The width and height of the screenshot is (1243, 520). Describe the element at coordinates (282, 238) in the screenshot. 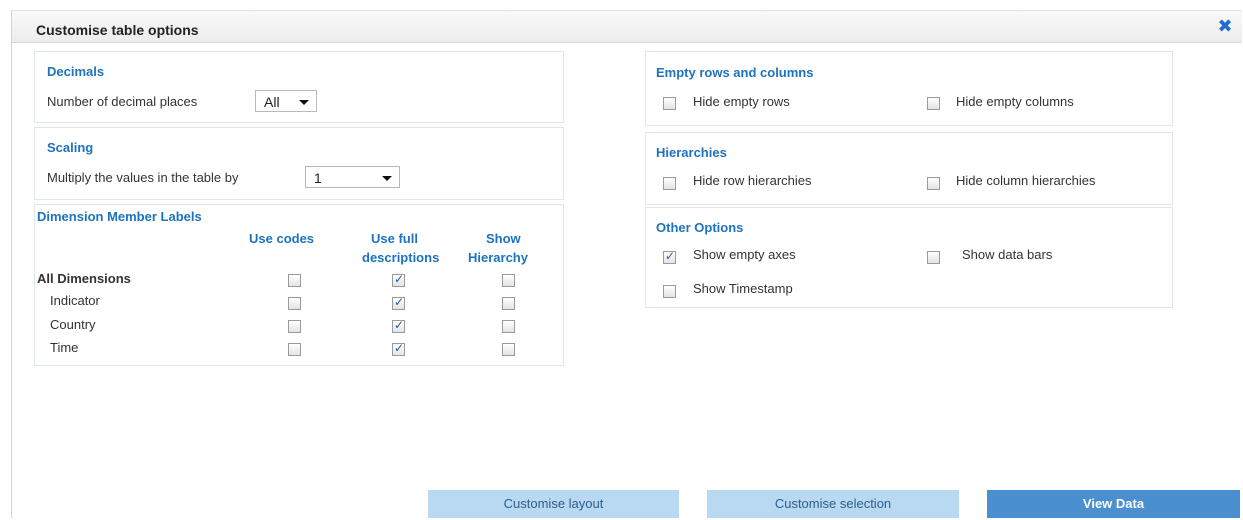

I see `col-header-use-codes: Use codes` at that location.